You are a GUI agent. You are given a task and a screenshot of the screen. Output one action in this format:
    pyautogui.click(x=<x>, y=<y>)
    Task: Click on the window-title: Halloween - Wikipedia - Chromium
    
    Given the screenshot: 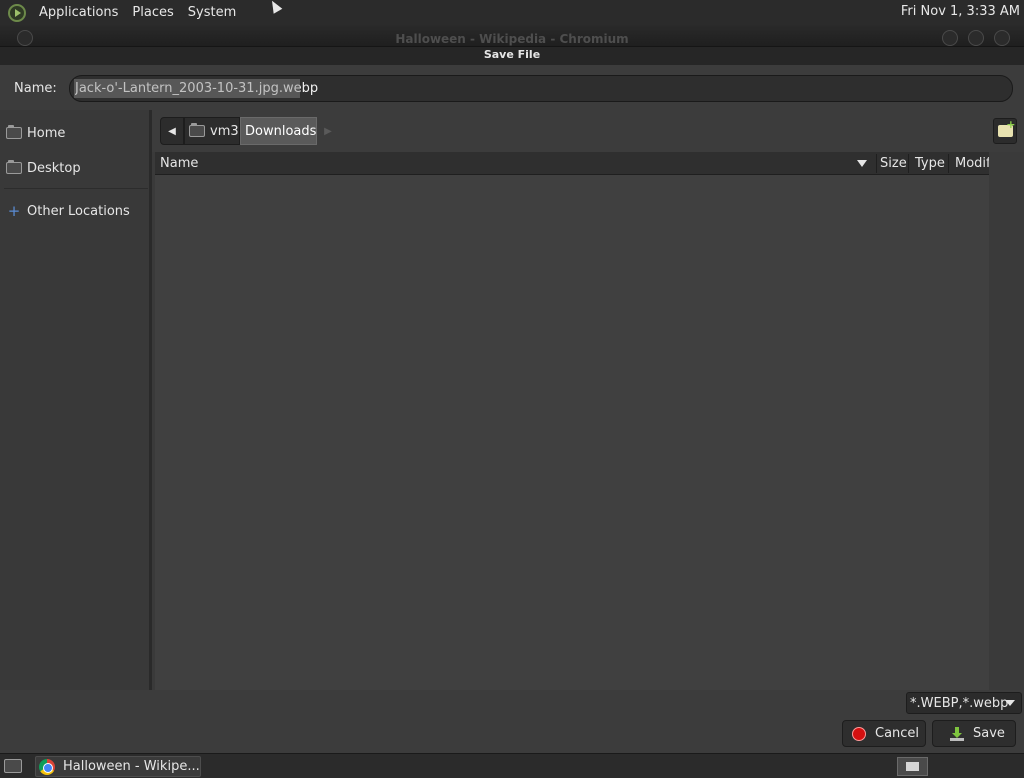 What is the action you would take?
    pyautogui.click(x=512, y=39)
    